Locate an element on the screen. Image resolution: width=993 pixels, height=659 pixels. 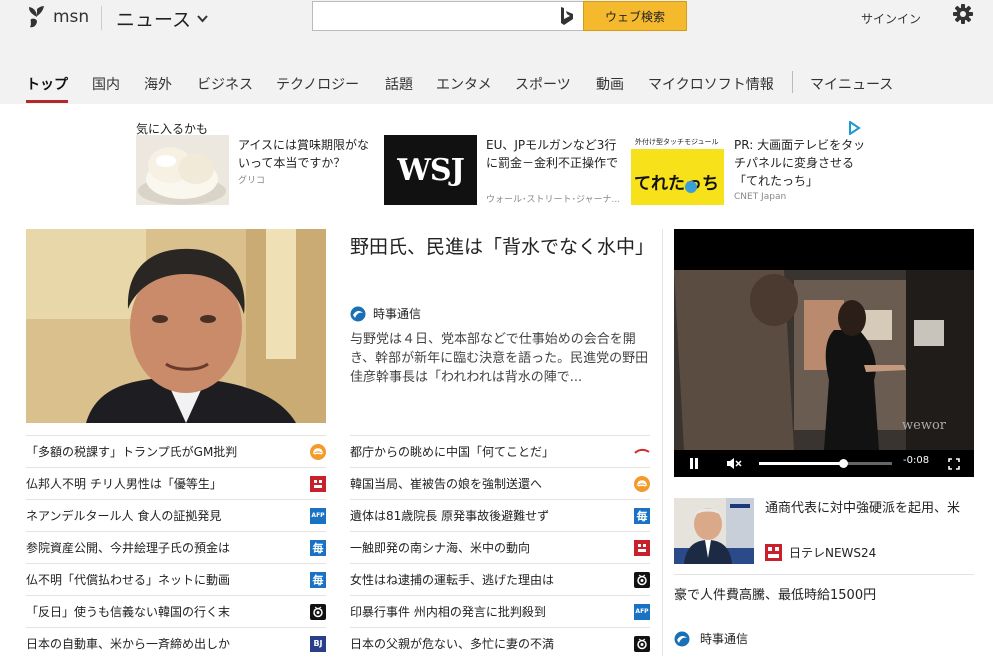
headline-text: 一触即発の南シナ海、米中の動向 is located at coordinates (492, 547).